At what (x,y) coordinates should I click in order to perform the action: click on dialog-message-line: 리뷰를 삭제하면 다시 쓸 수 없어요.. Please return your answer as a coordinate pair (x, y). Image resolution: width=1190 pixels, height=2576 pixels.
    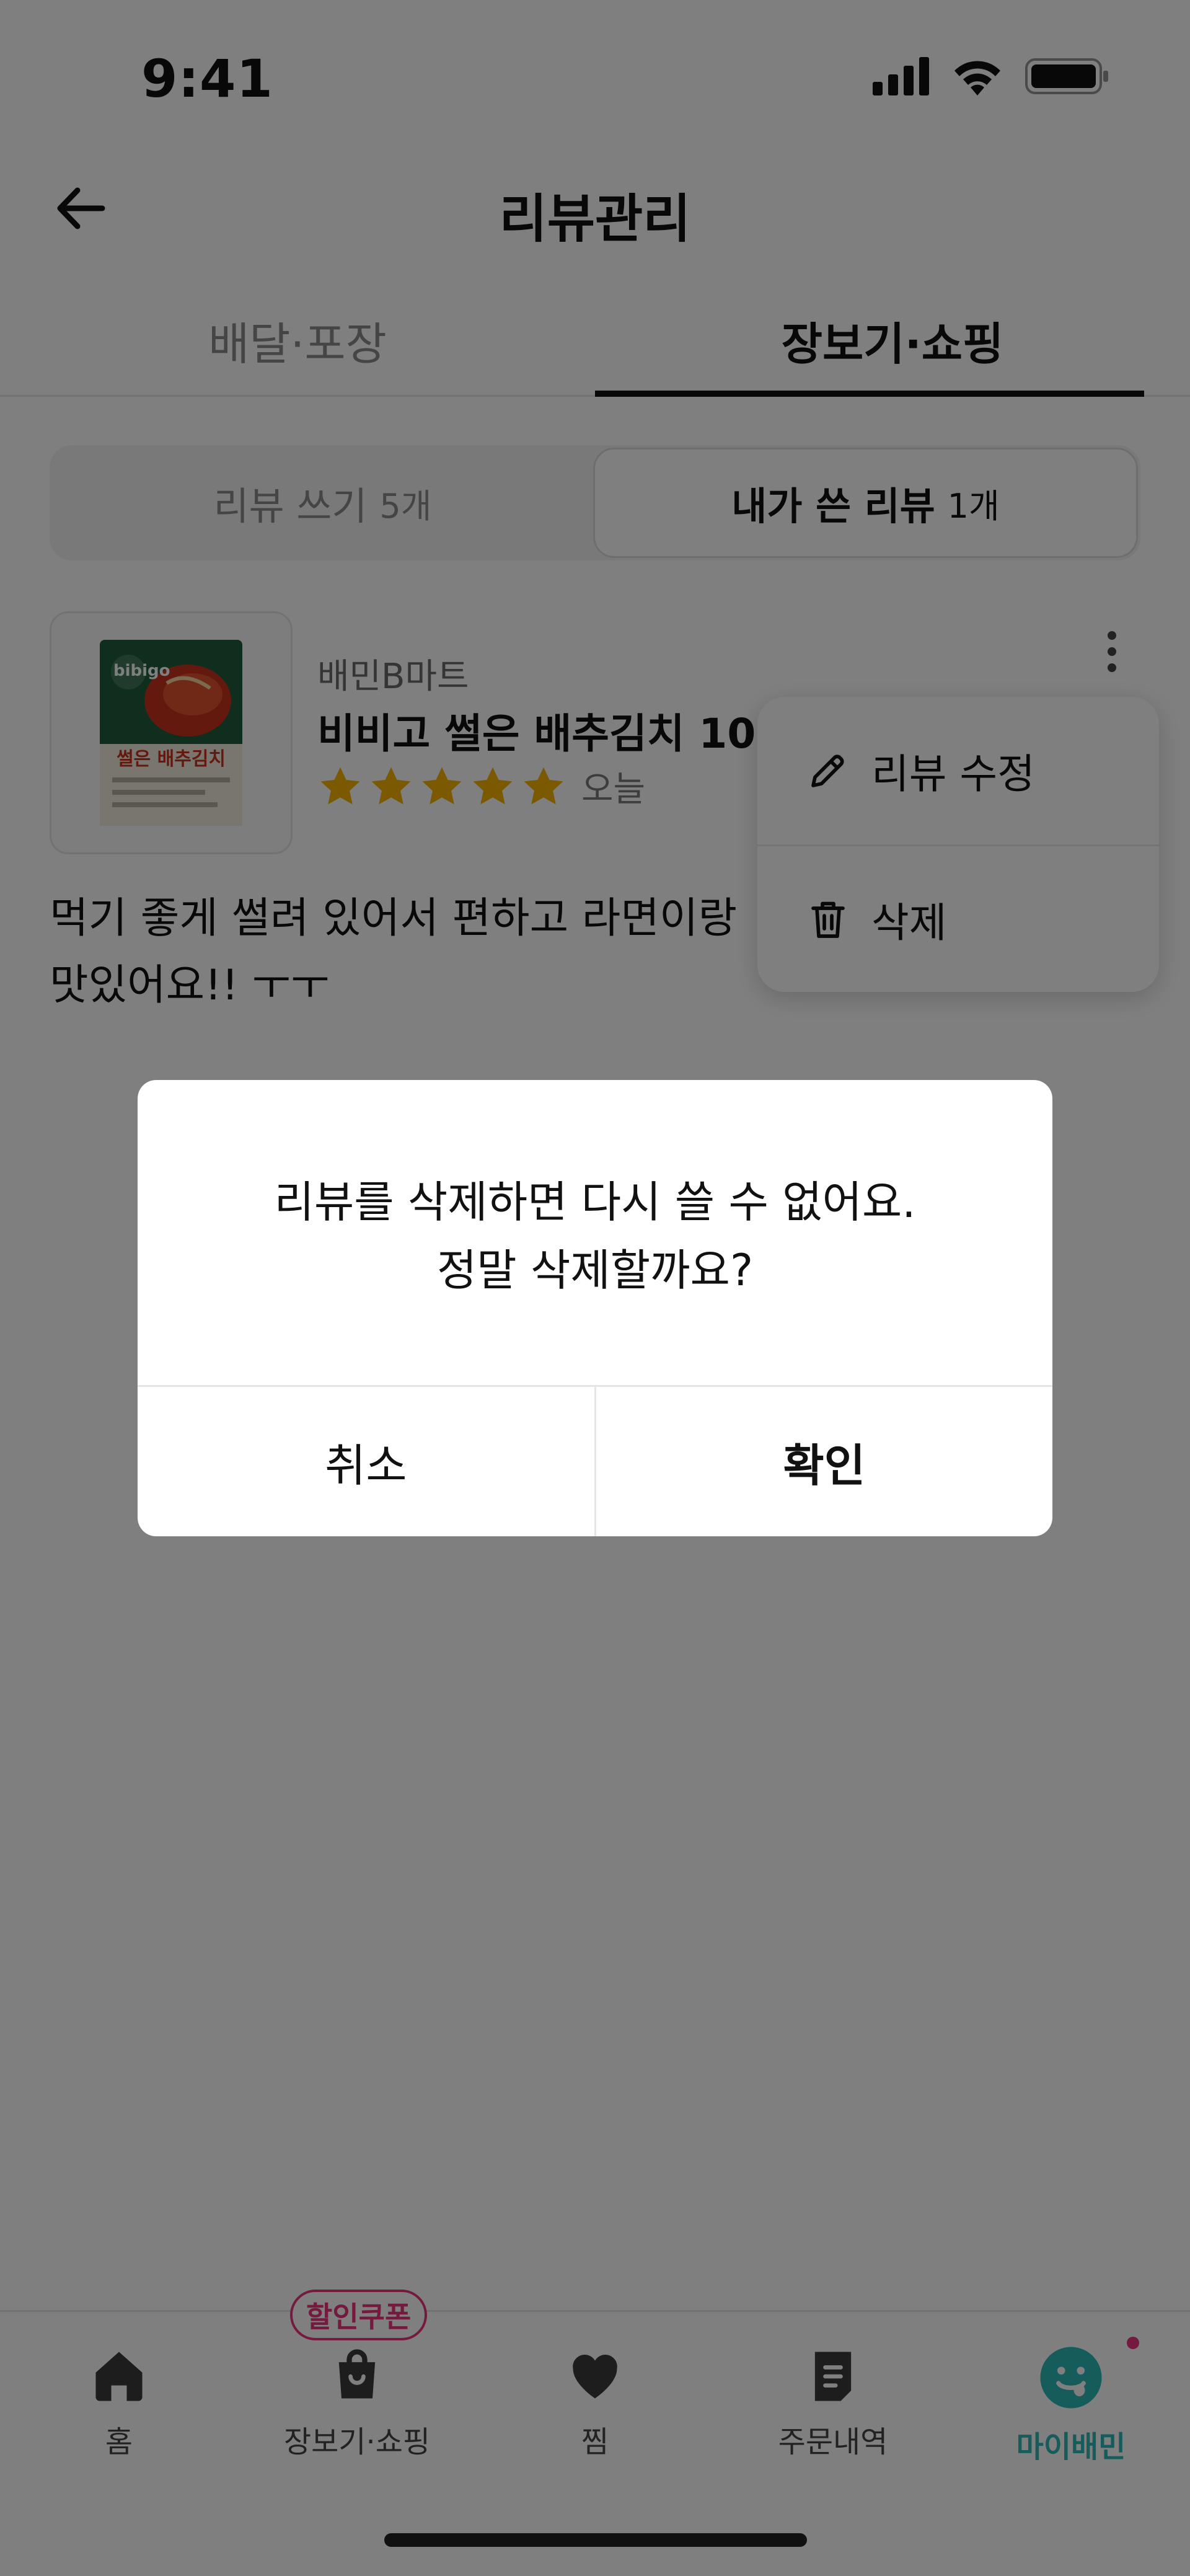
    Looking at the image, I should click on (595, 1202).